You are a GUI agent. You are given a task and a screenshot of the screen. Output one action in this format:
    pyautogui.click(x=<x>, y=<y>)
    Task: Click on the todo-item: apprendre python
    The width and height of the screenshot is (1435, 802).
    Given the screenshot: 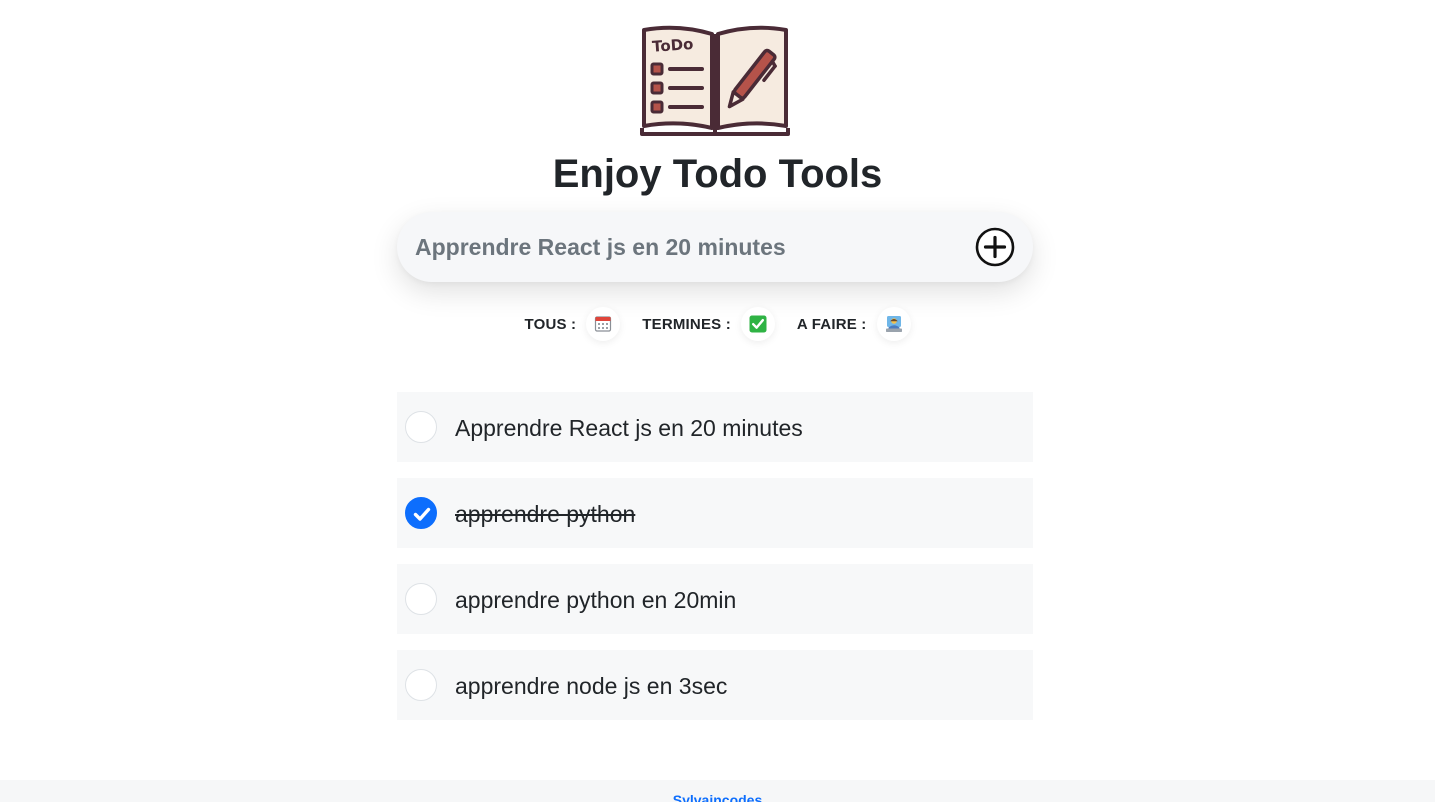 What is the action you would take?
    pyautogui.click(x=715, y=513)
    